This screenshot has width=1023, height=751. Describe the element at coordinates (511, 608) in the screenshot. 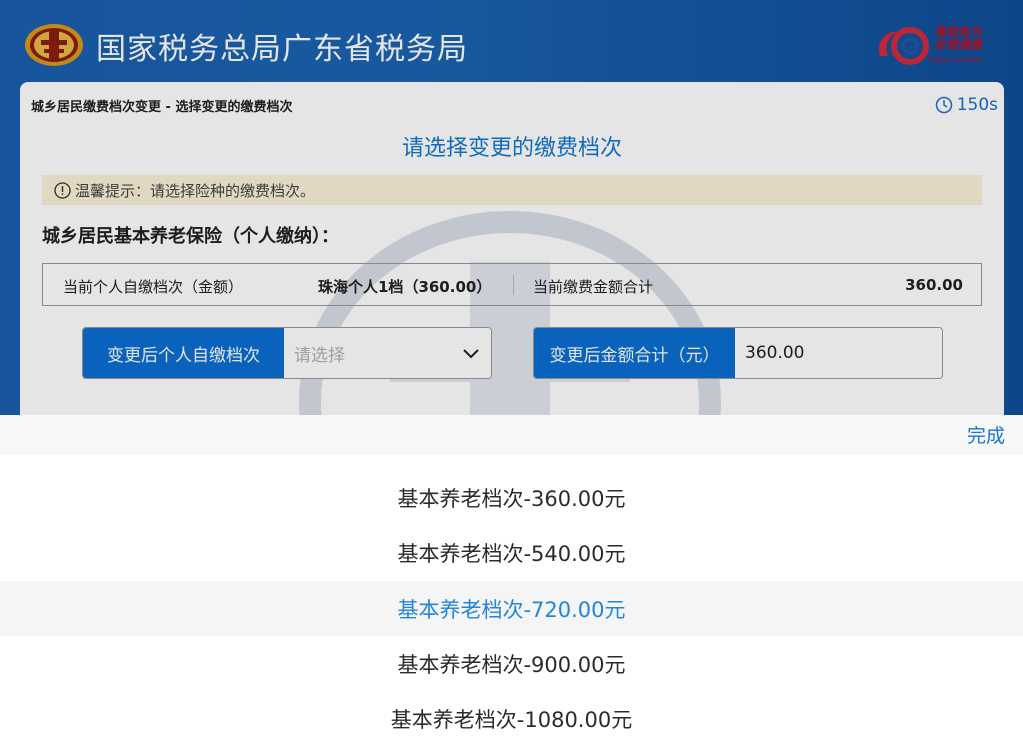

I see `picker-option-selected: 基本养老档次-720.00元` at that location.